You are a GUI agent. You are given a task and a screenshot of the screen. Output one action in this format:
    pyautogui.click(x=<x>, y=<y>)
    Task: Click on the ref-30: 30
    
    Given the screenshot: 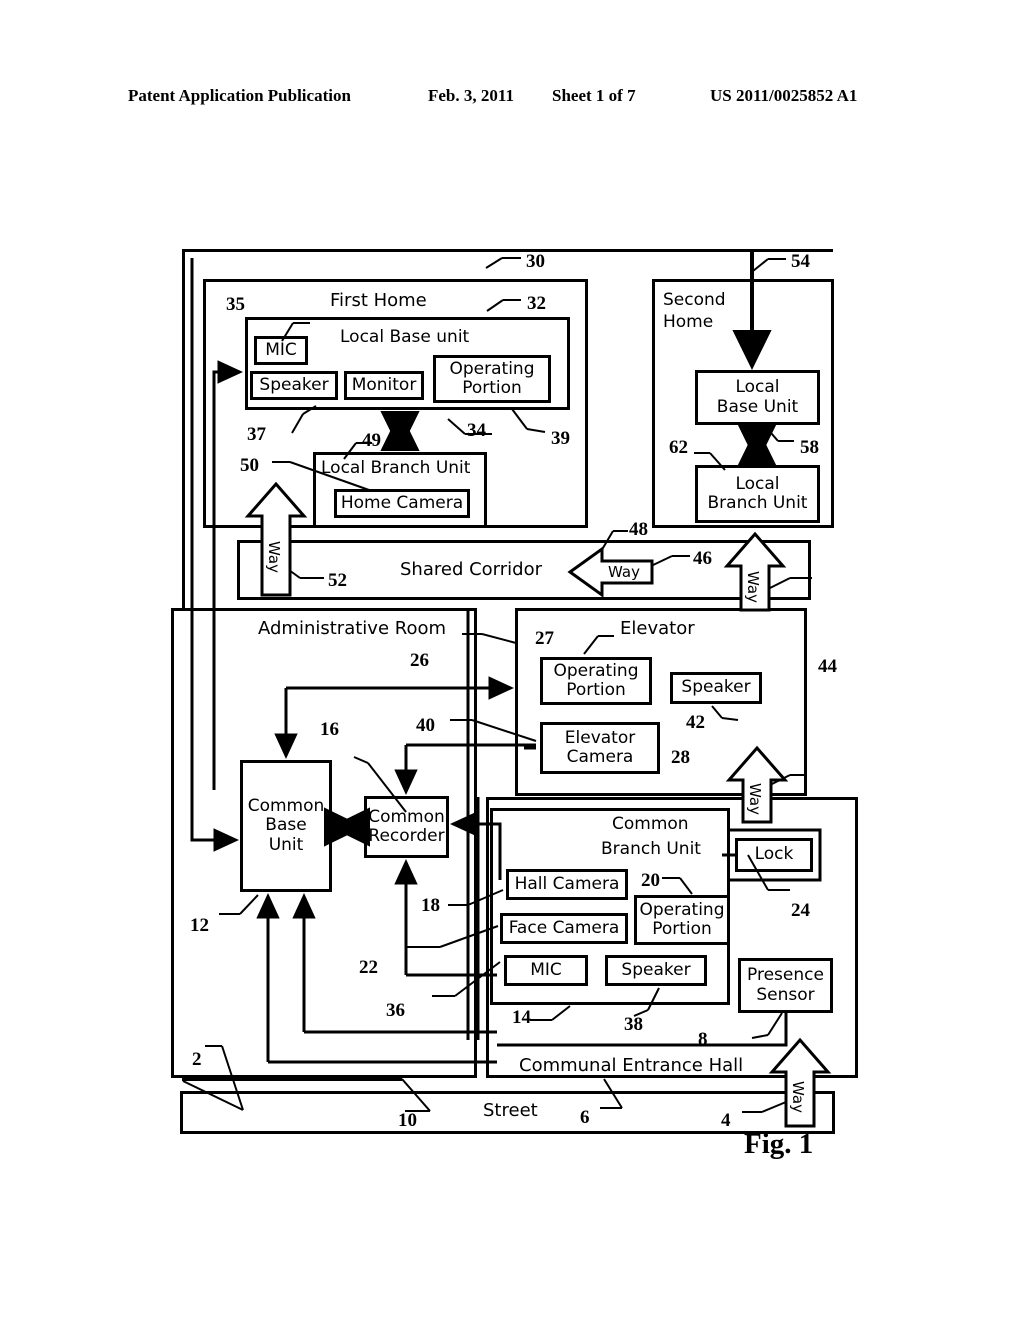 What is the action you would take?
    pyautogui.click(x=535, y=261)
    